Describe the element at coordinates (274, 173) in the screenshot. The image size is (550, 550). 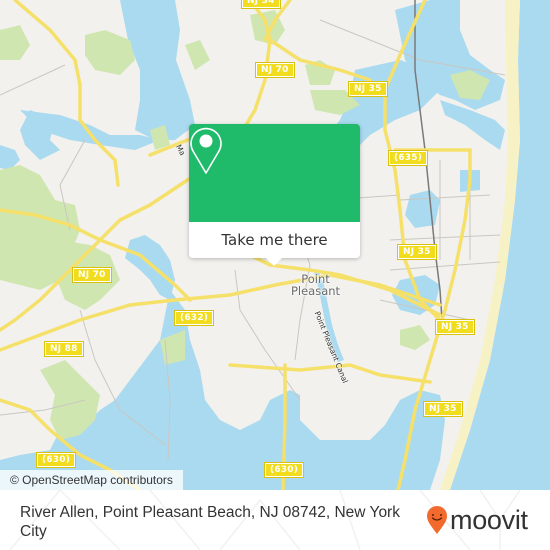
I see `popup-header` at that location.